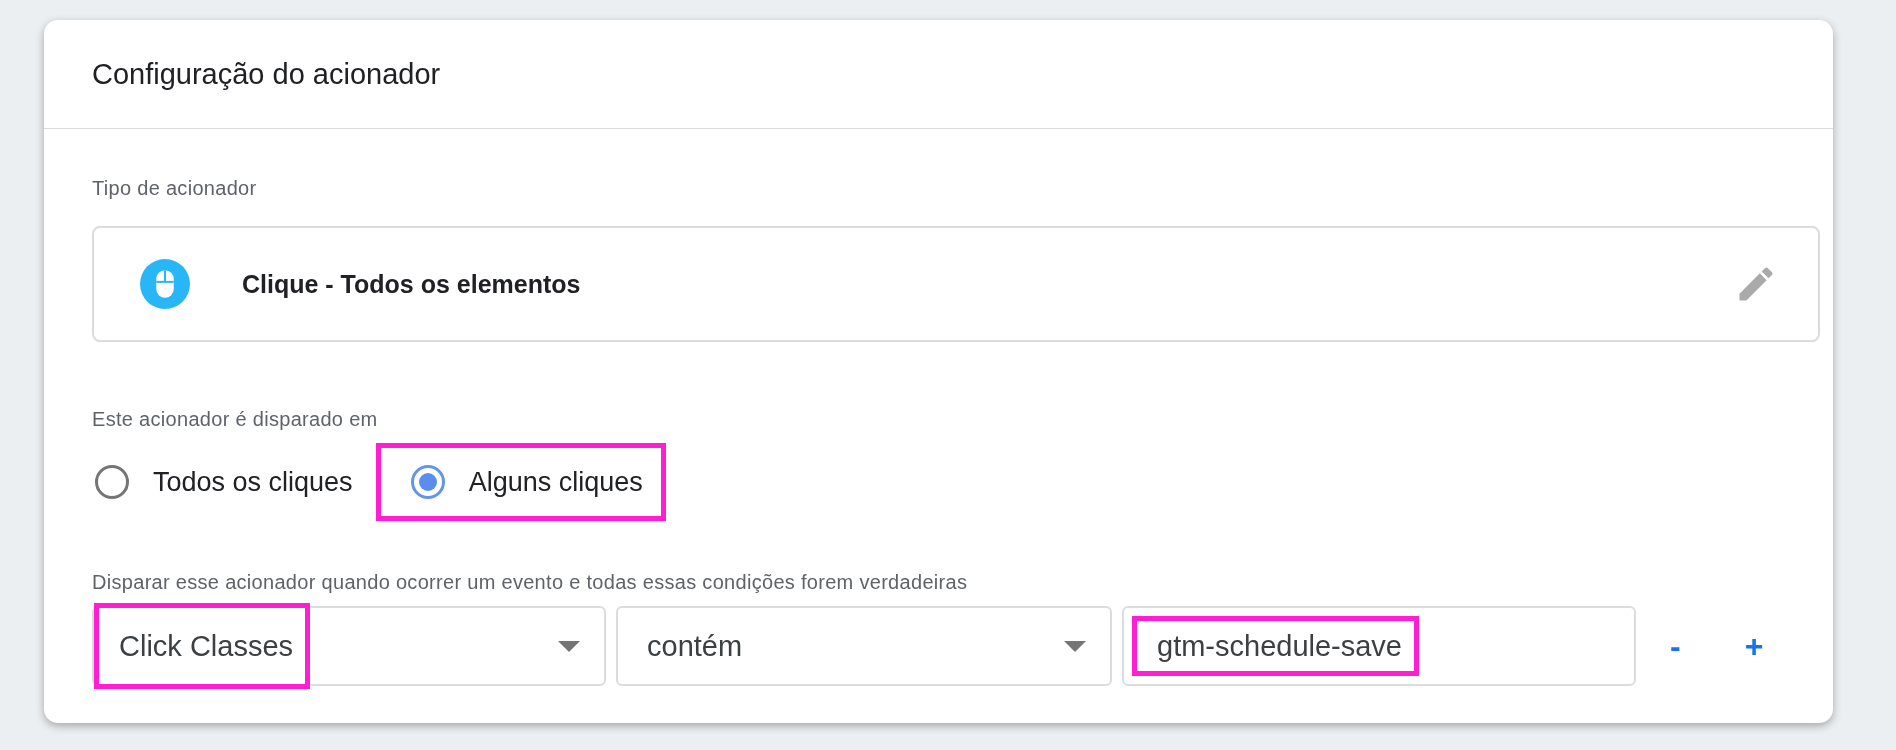 The image size is (1896, 750). Describe the element at coordinates (235, 419) in the screenshot. I see `section-label: Este acionador é disparado em` at that location.